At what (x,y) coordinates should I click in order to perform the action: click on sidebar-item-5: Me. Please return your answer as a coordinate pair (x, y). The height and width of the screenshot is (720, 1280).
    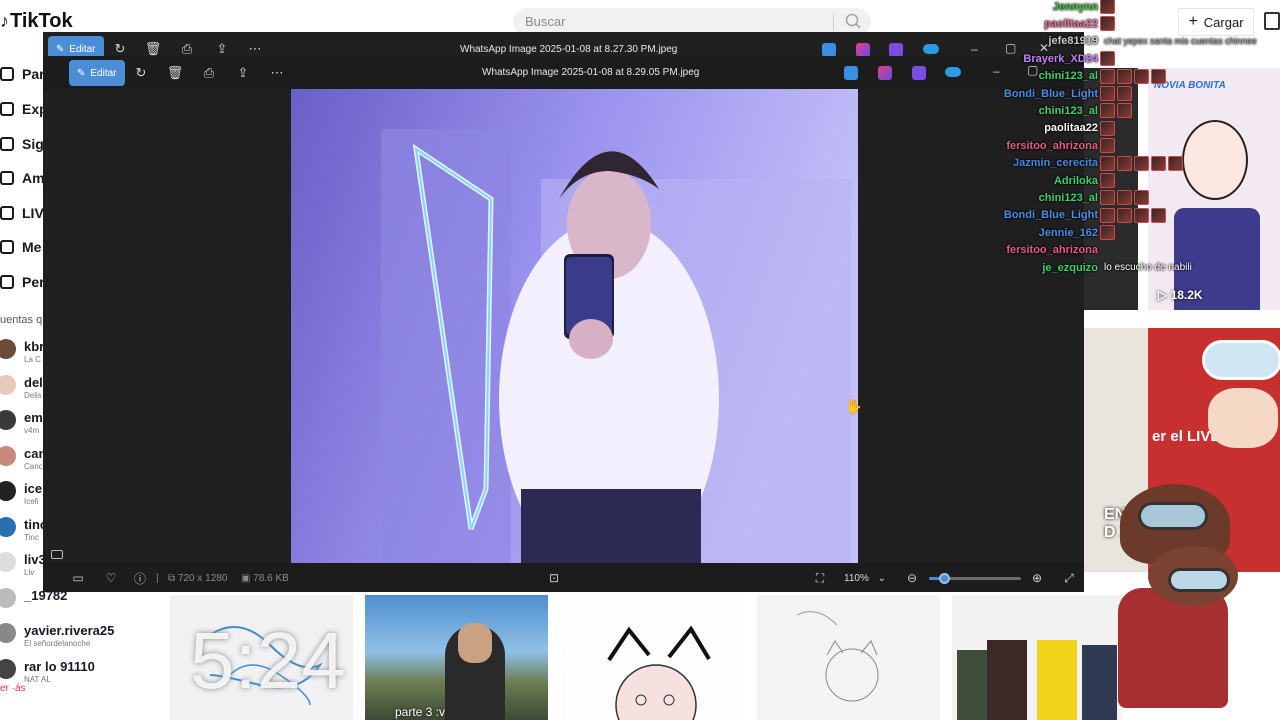
    Looking at the image, I should click on (20, 247).